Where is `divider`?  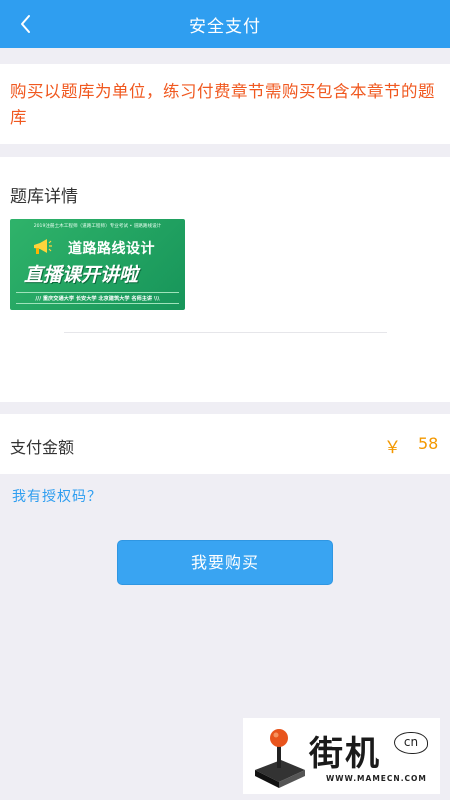
divider is located at coordinates (225, 332).